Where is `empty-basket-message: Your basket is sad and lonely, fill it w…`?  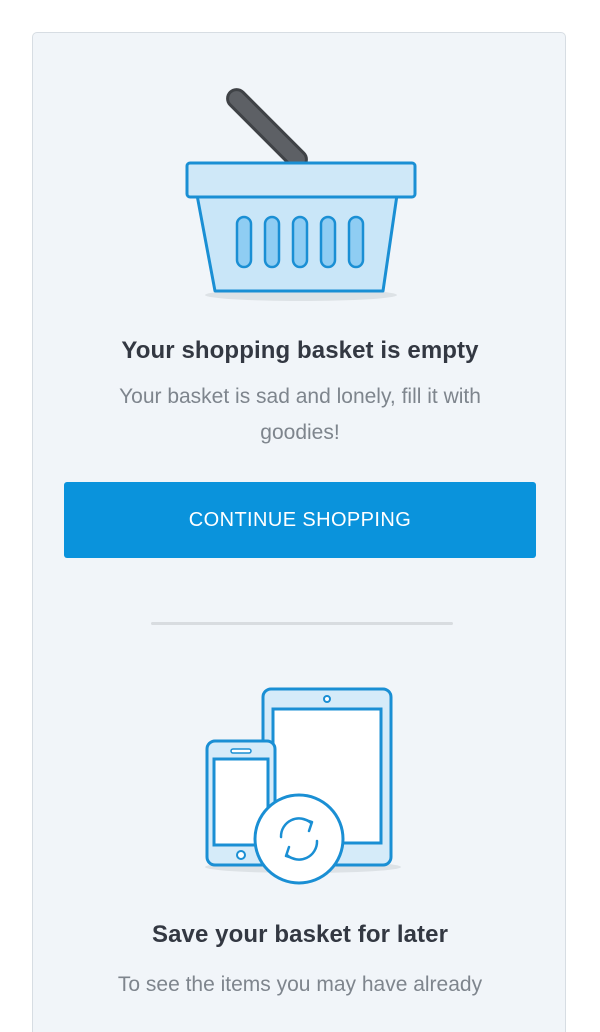 empty-basket-message: Your basket is sad and lonely, fill it w… is located at coordinates (300, 414).